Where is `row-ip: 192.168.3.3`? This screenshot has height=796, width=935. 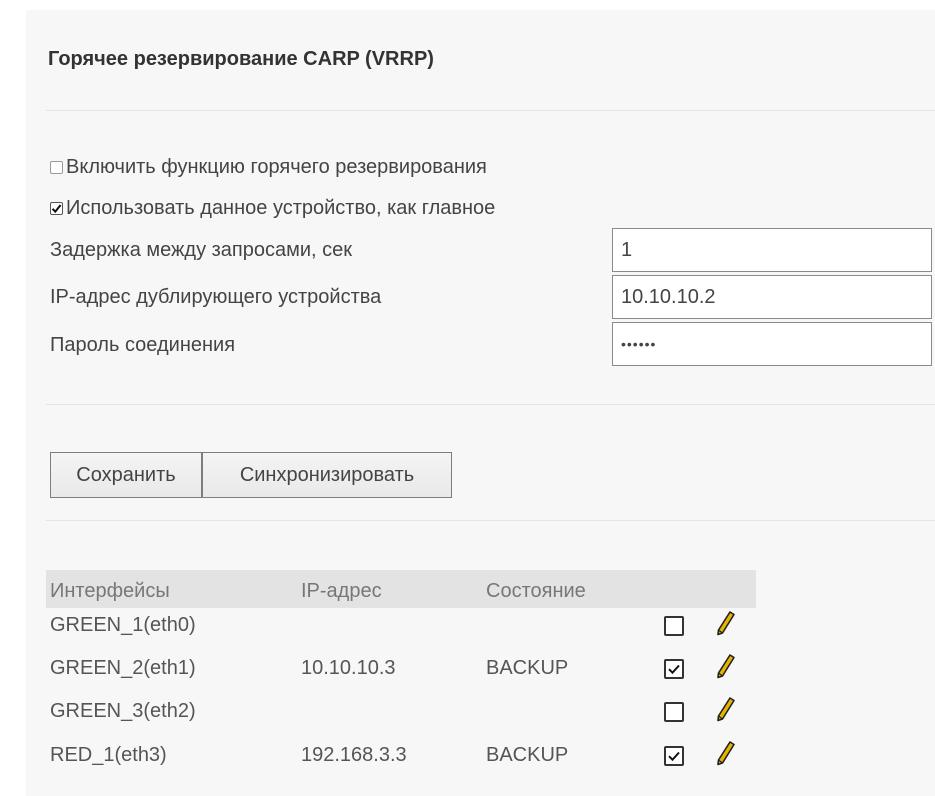 row-ip: 192.168.3.3 is located at coordinates (354, 755).